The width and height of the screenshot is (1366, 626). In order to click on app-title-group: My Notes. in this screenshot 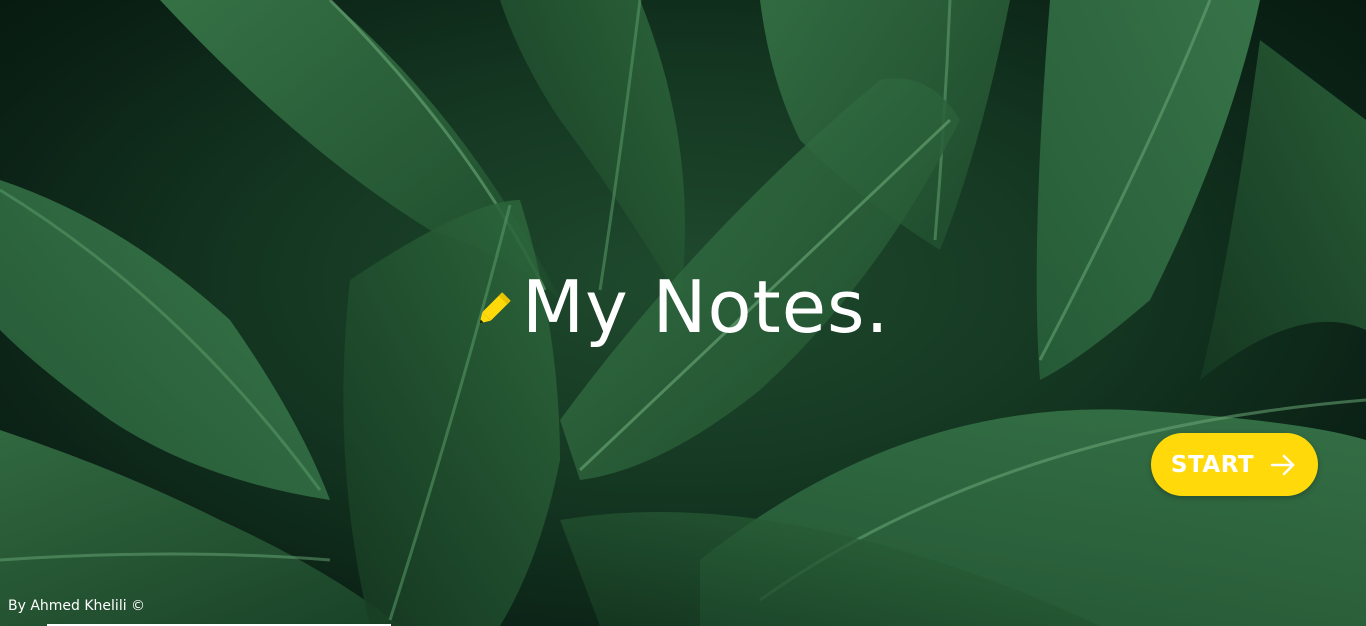, I will do `click(679, 307)`.